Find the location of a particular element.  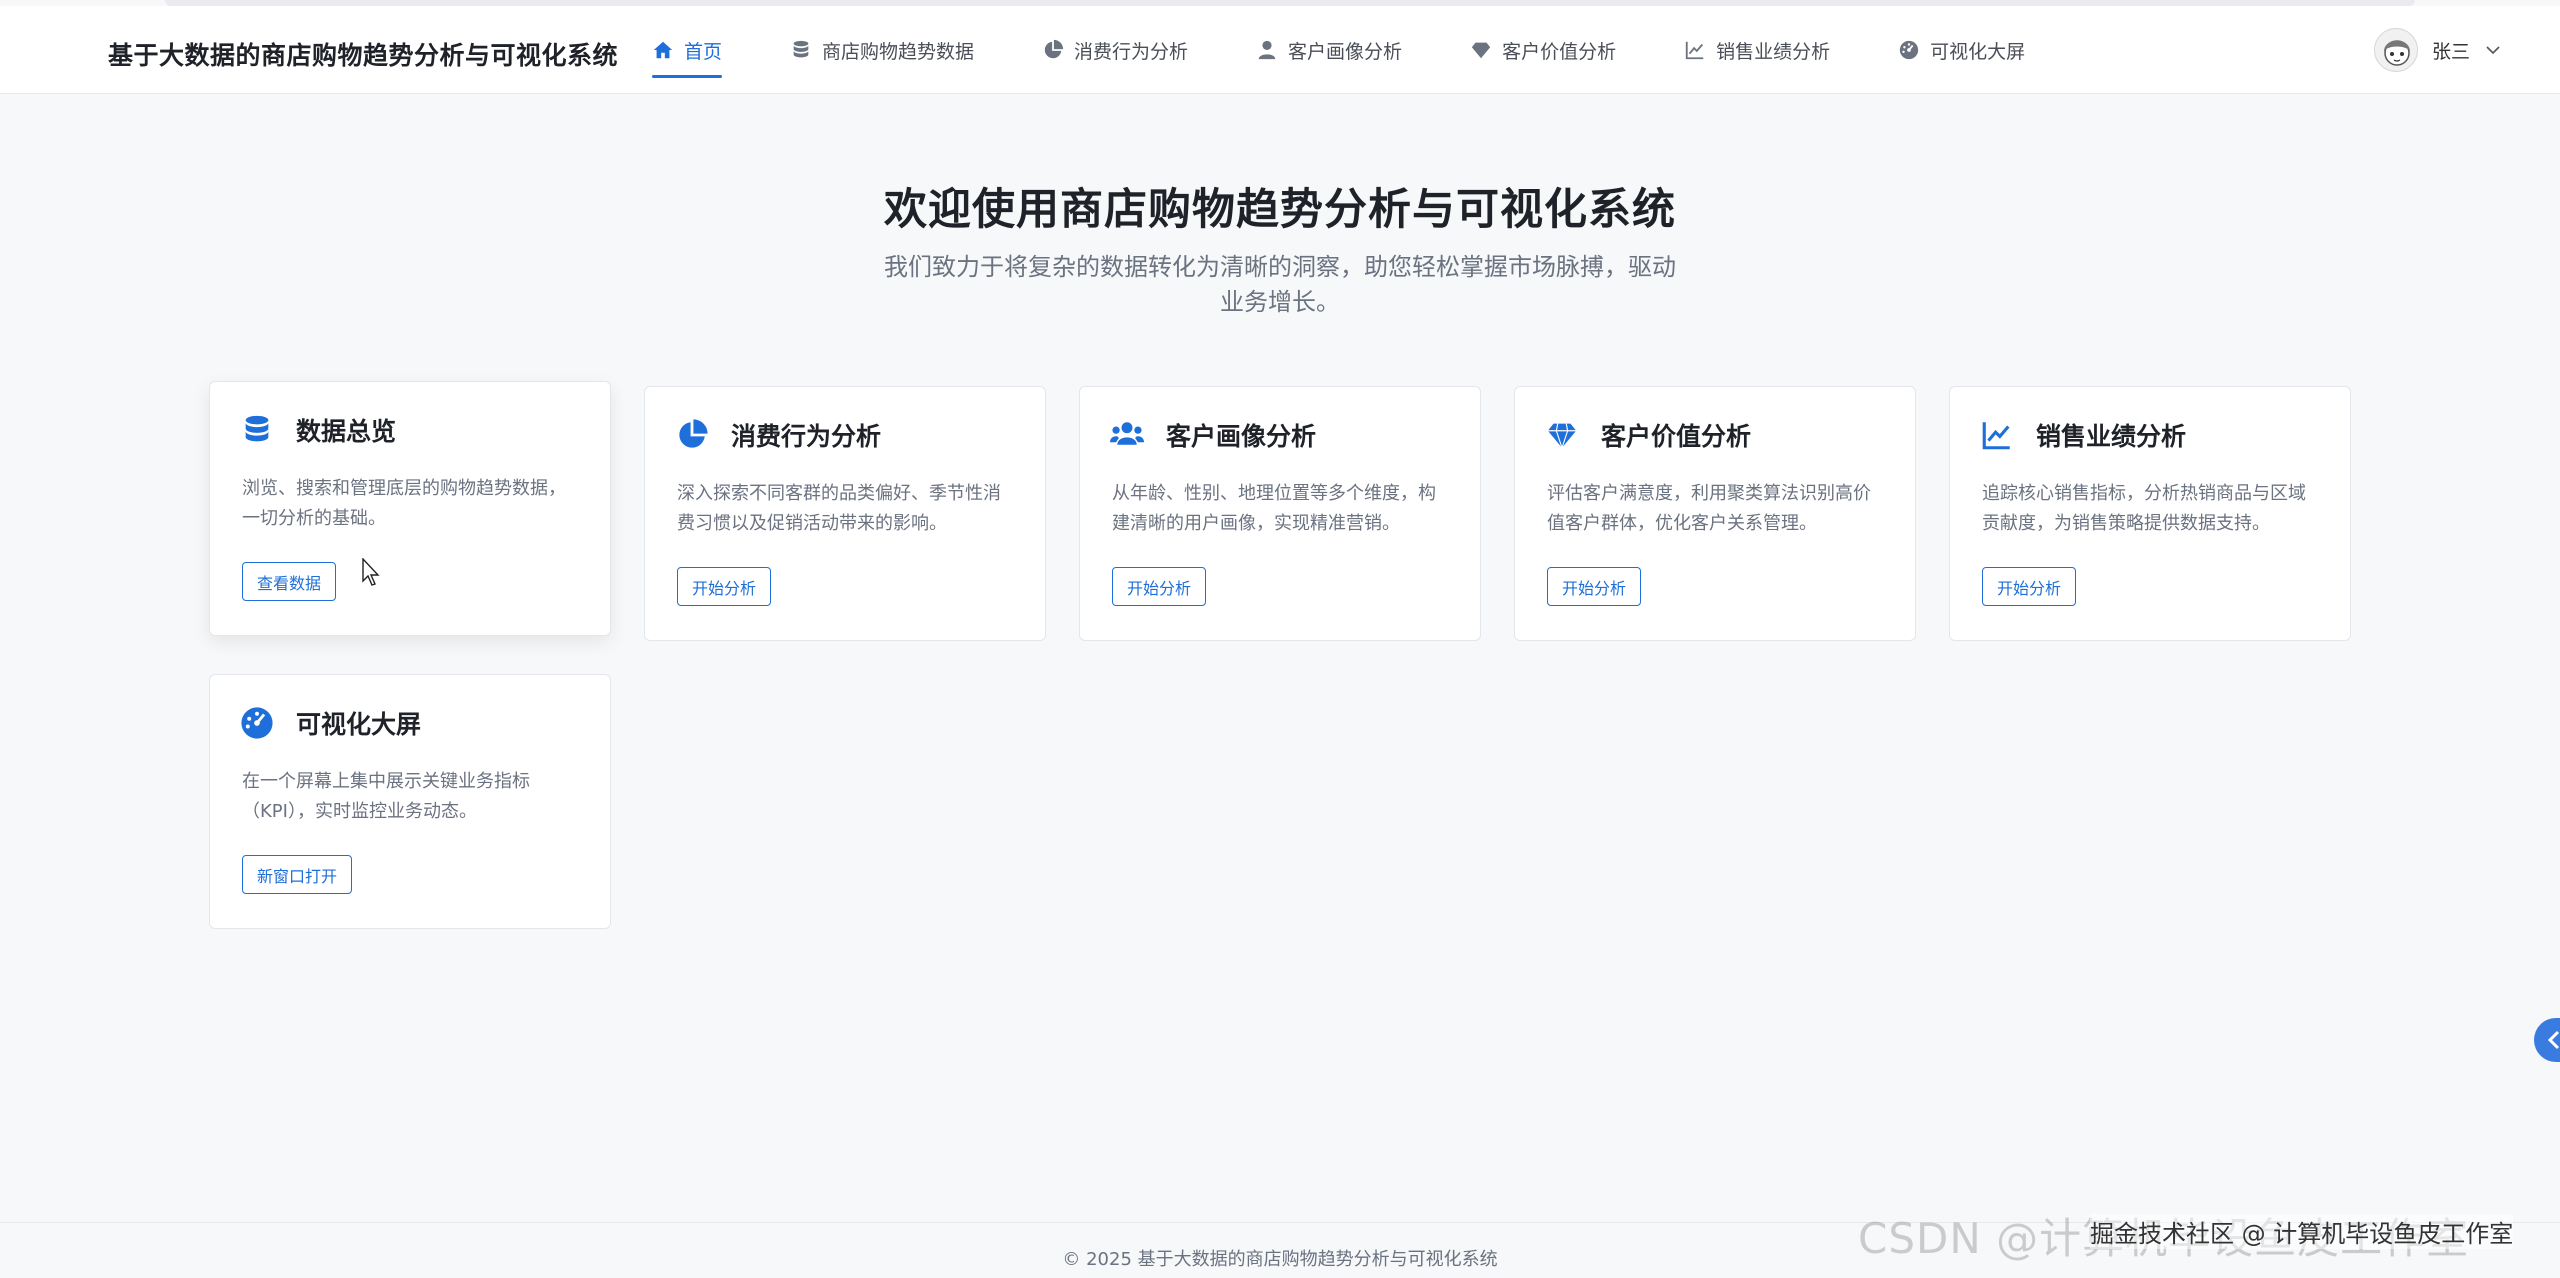

nav-item-consumer-behavior: 消费行为分析 is located at coordinates (1115, 50).